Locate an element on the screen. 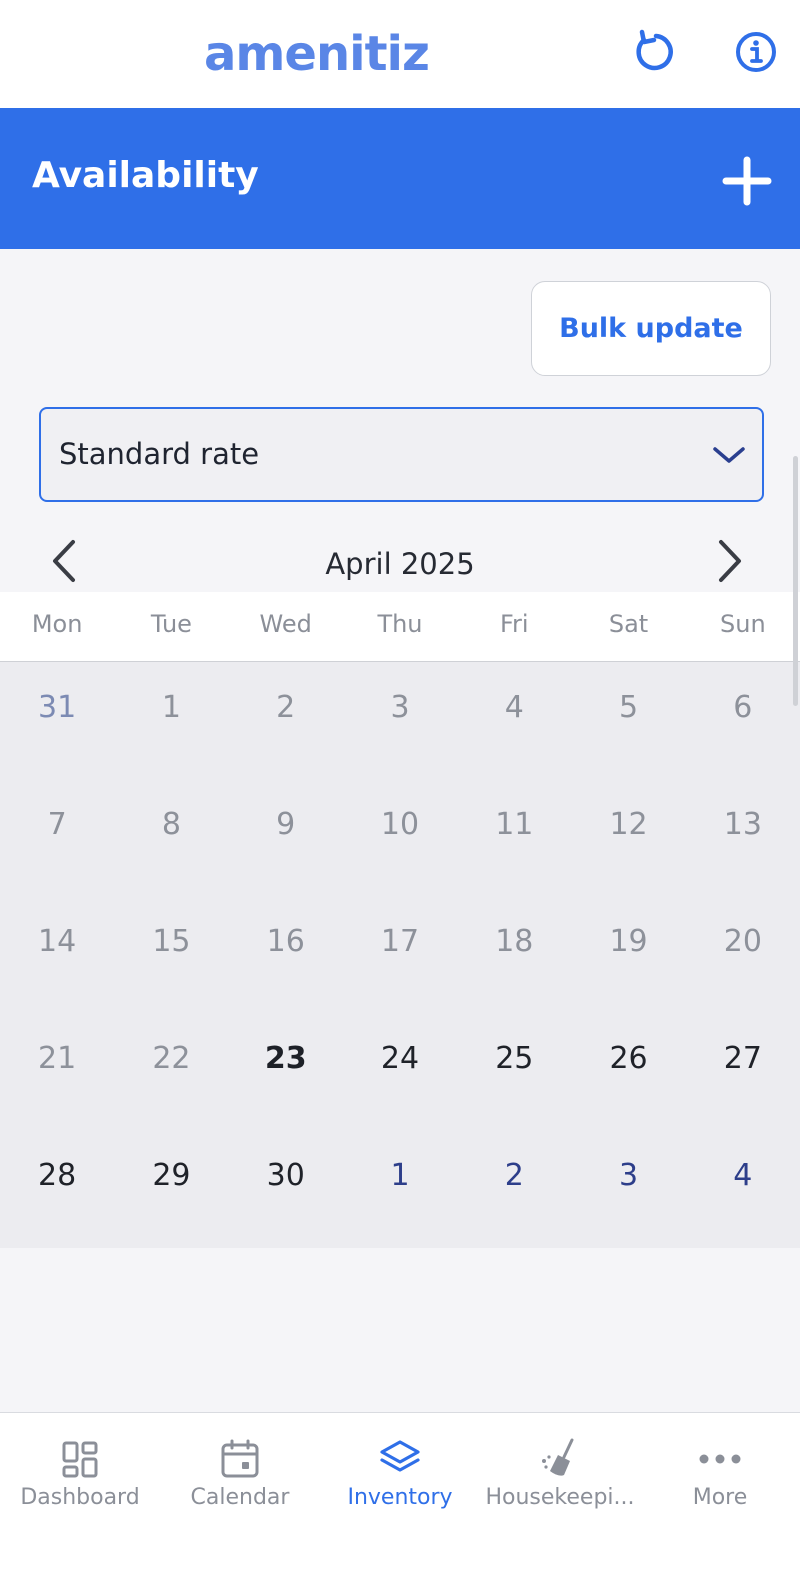 This screenshot has height=1572, width=800. calendar-day: 17 is located at coordinates (400, 954).